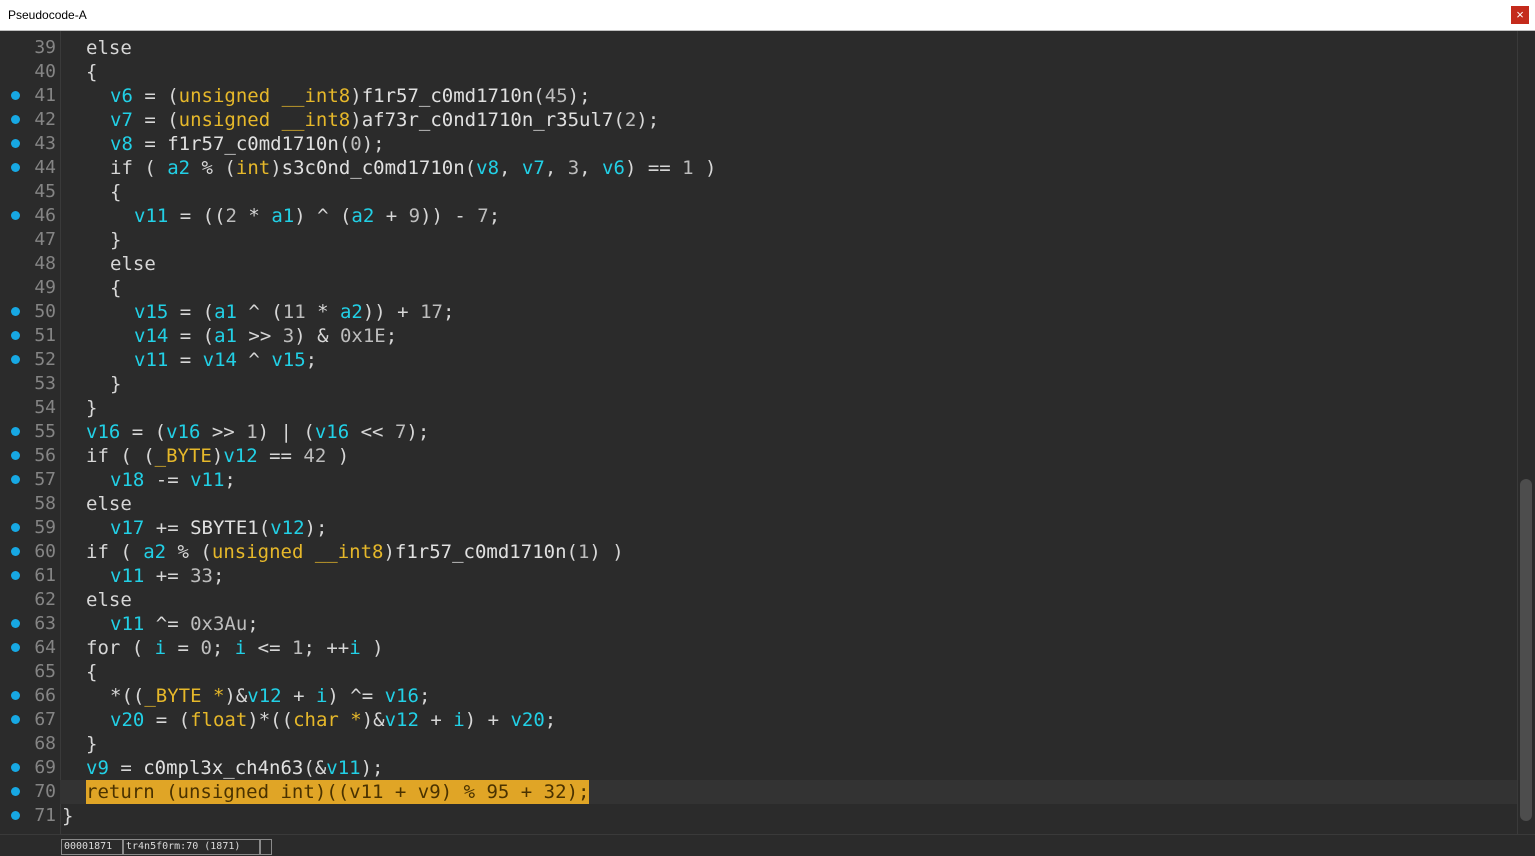 The width and height of the screenshot is (1535, 856). I want to click on code-line: 46 v11 = ((2 * a1) ^ (a2 + 9)) - 7;, so click(758, 216).